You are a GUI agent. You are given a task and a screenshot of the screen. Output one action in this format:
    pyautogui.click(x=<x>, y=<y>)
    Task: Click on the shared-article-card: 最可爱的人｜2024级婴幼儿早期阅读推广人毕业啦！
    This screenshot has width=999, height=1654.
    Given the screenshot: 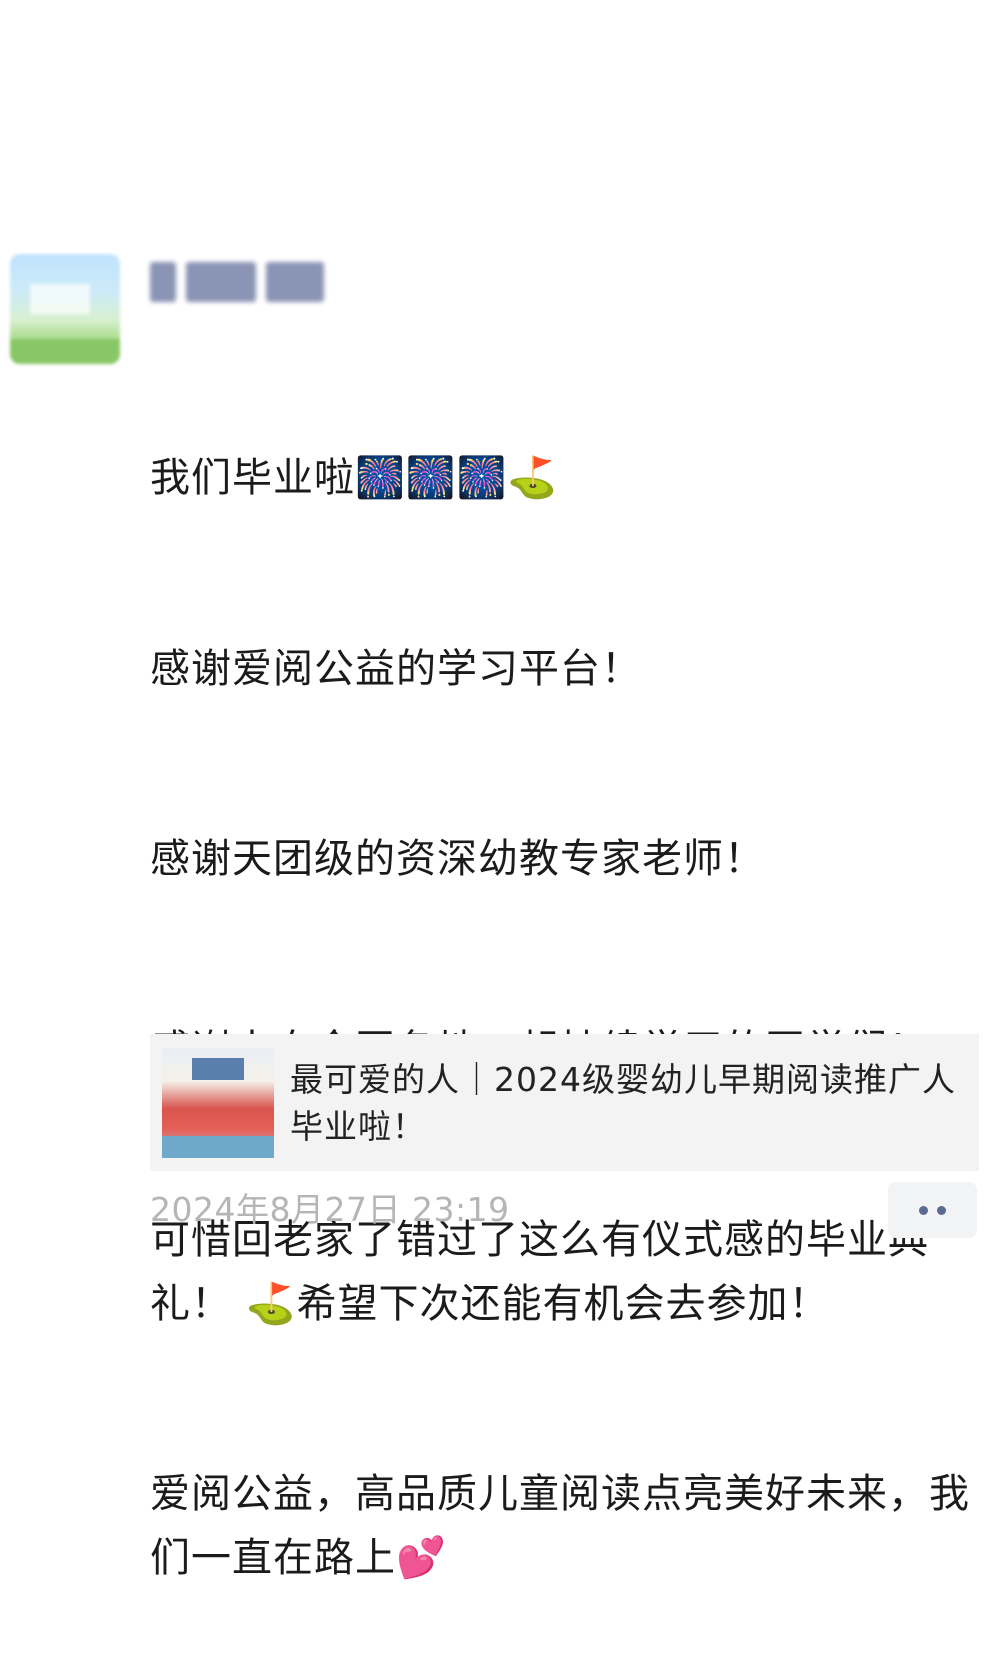 What is the action you would take?
    pyautogui.click(x=564, y=1102)
    